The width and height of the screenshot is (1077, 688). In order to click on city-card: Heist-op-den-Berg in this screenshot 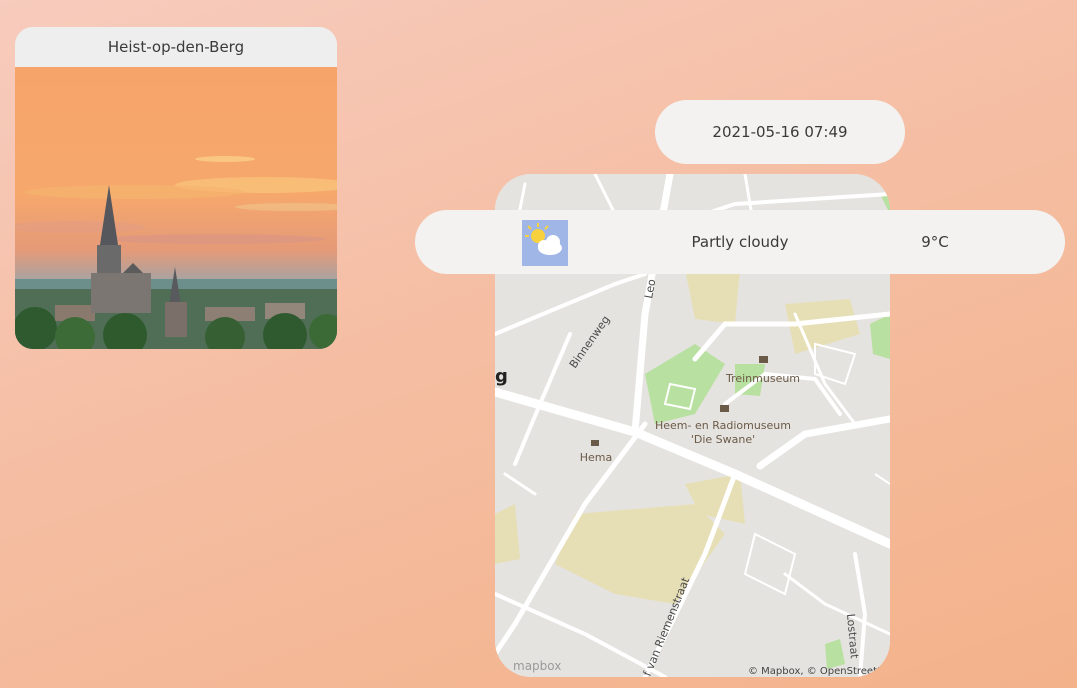, I will do `click(176, 188)`.